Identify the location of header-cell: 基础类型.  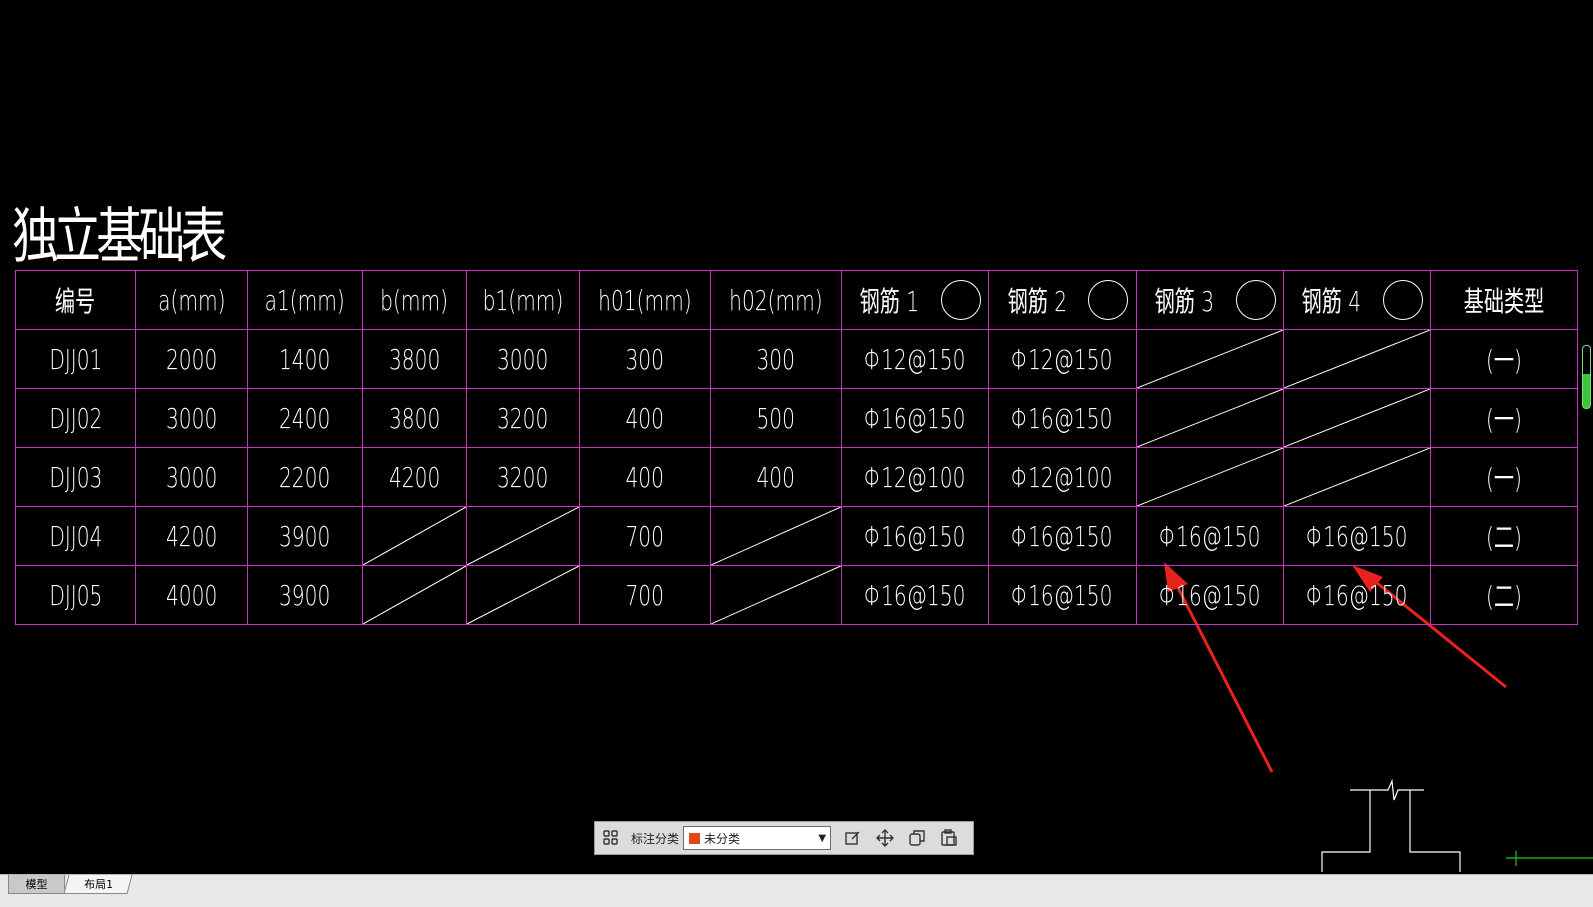
(1503, 300).